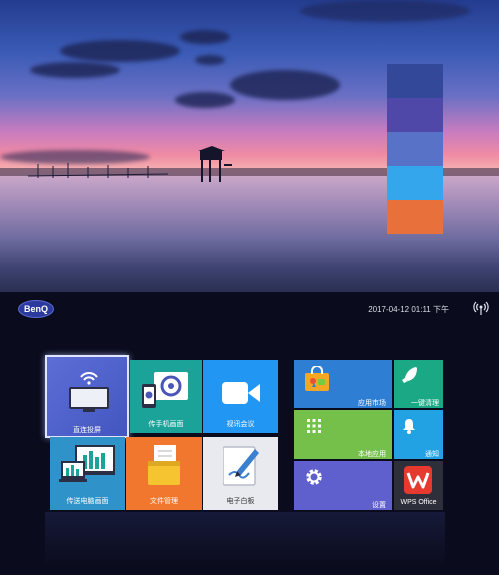 The height and width of the screenshot is (575, 499). What do you see at coordinates (240, 501) in the screenshot?
I see `tile-whiteboard-label: 电子白板` at bounding box center [240, 501].